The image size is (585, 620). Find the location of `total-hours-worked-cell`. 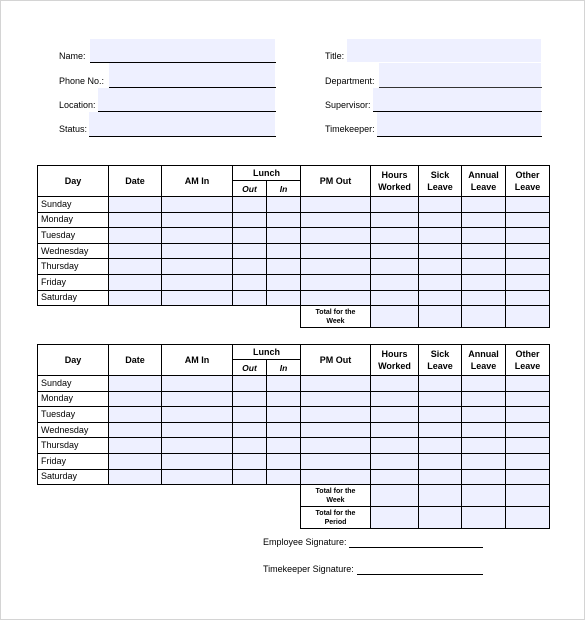

total-hours-worked-cell is located at coordinates (394, 496).